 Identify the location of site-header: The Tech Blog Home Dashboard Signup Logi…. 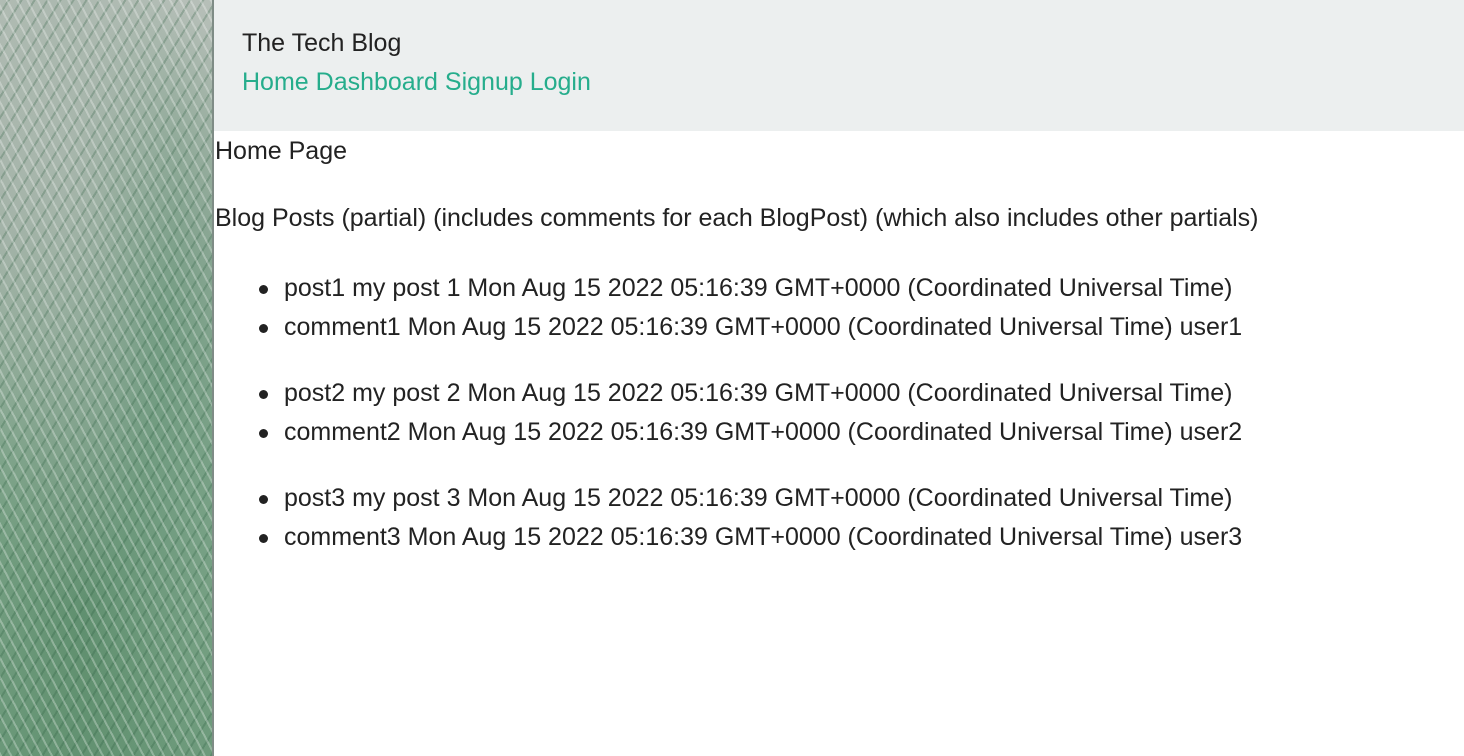
(839, 65).